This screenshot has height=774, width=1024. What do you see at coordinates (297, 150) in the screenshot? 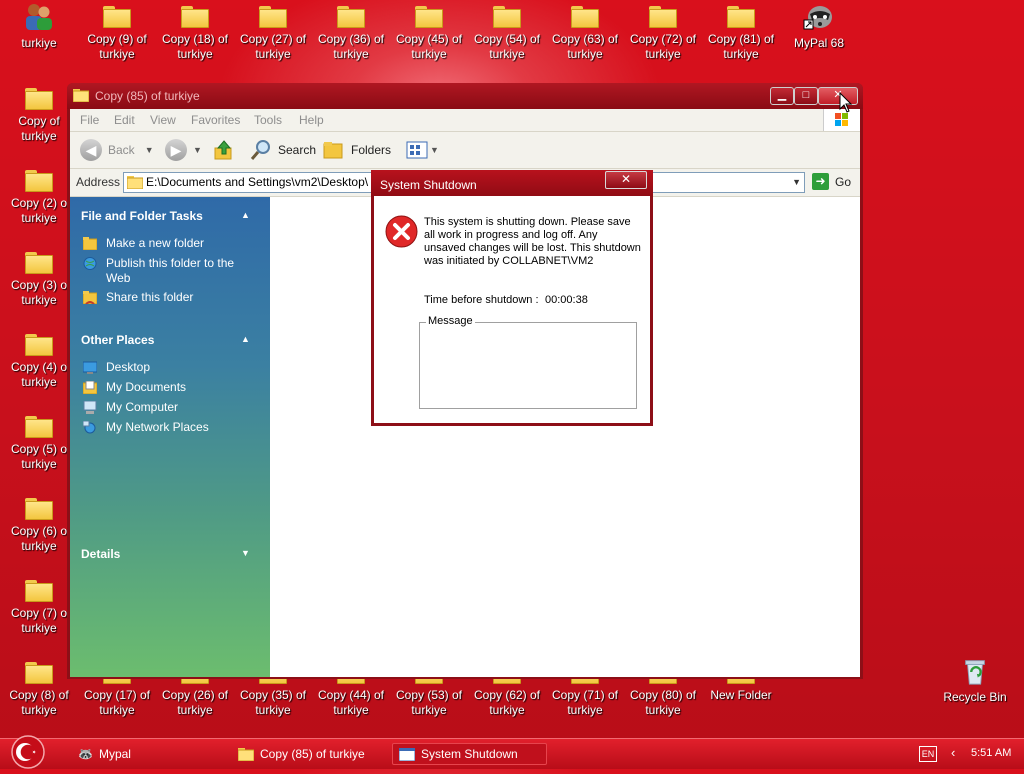
I see `search-label: Search` at bounding box center [297, 150].